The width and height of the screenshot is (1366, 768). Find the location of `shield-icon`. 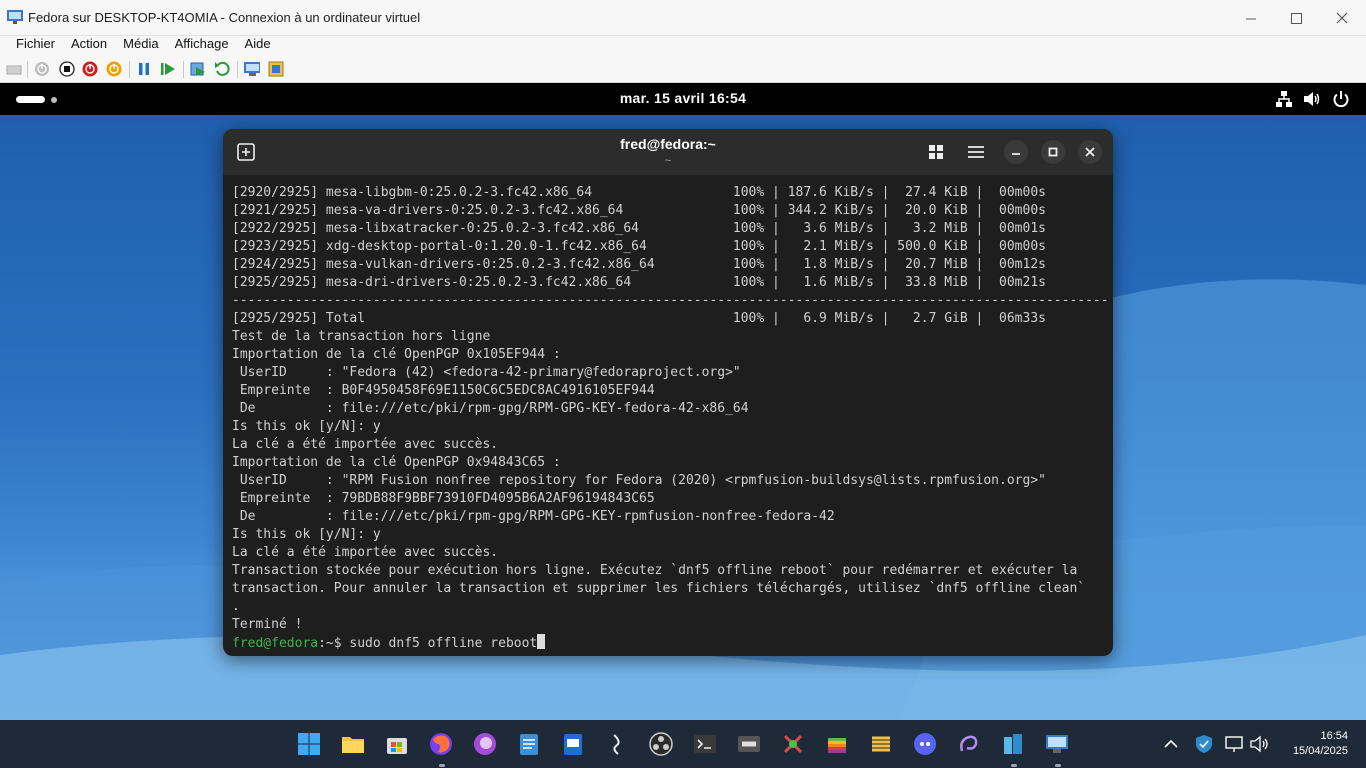

shield-icon is located at coordinates (1204, 744).